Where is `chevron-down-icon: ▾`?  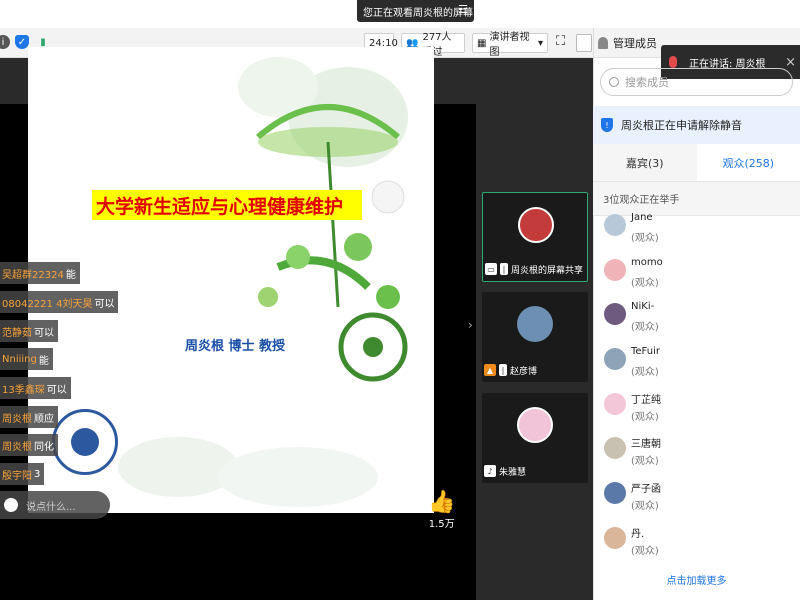 chevron-down-icon: ▾ is located at coordinates (540, 43).